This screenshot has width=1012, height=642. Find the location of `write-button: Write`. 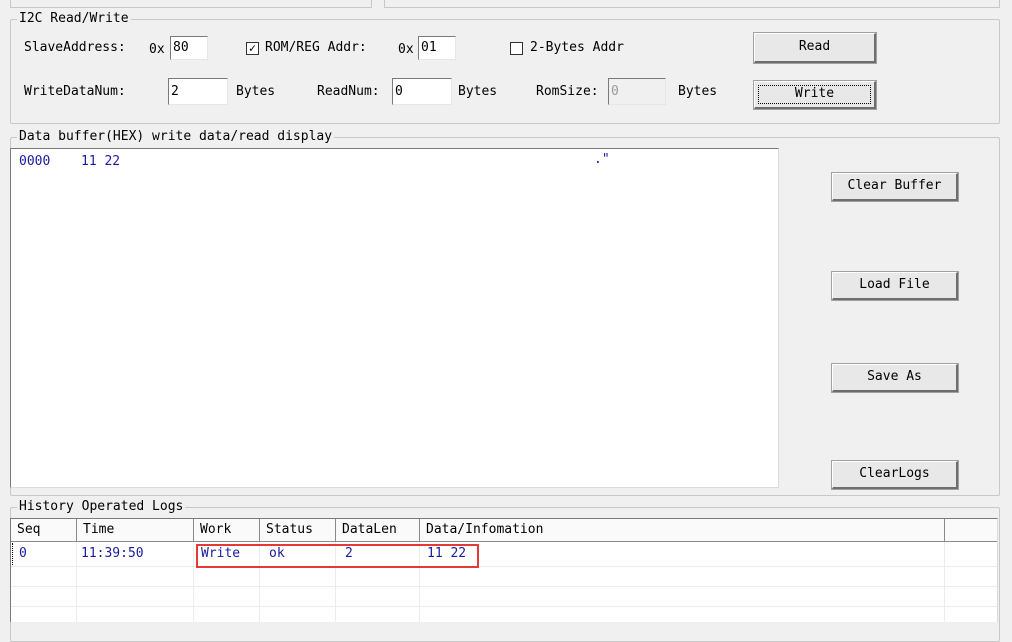

write-button: Write is located at coordinates (815, 95).